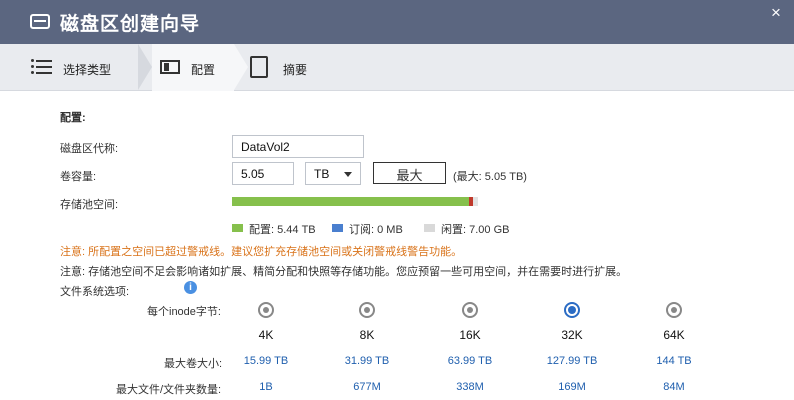 The image size is (794, 400). What do you see at coordinates (170, 67) in the screenshot?
I see `config-icon` at bounding box center [170, 67].